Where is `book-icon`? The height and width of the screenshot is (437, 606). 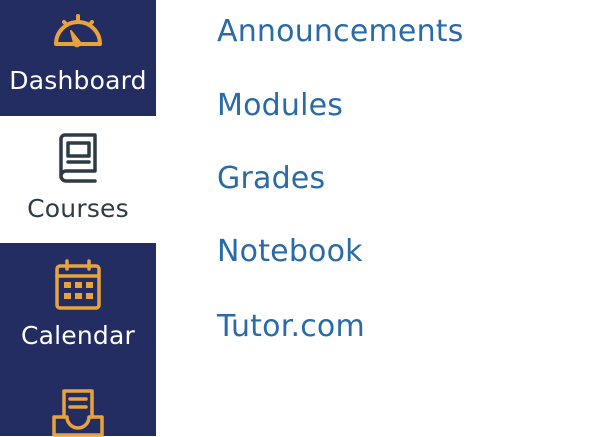
book-icon is located at coordinates (78, 159).